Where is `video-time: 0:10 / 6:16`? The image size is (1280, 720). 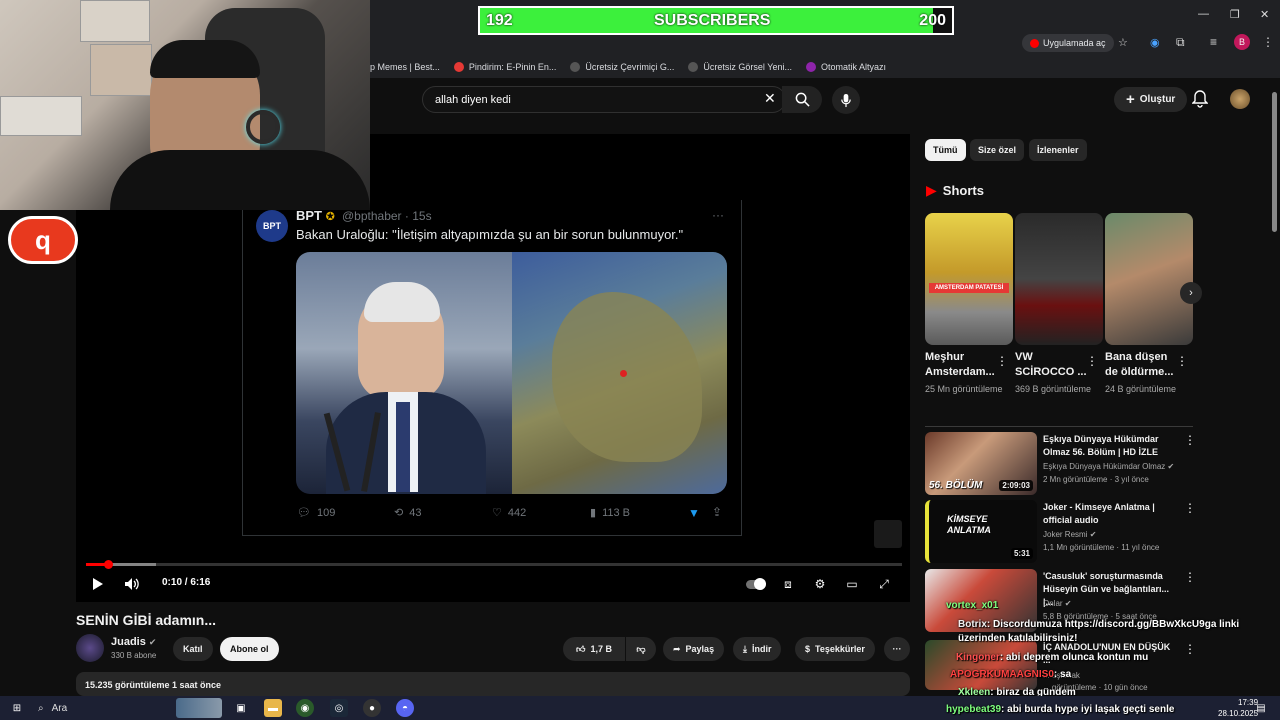
video-time: 0:10 / 6:16 is located at coordinates (186, 582).